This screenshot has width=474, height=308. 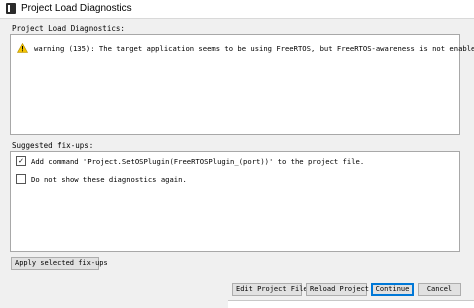 What do you see at coordinates (439, 289) in the screenshot?
I see `cancel-button: Cancel` at bounding box center [439, 289].